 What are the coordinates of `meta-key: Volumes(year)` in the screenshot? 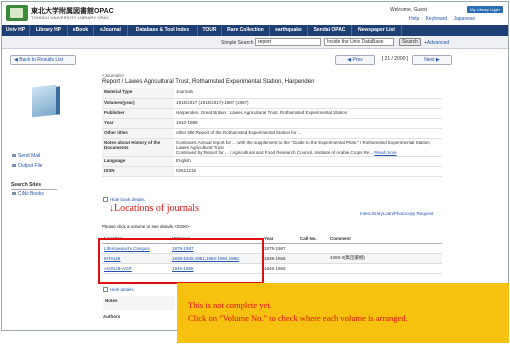 It's located at (138, 103).